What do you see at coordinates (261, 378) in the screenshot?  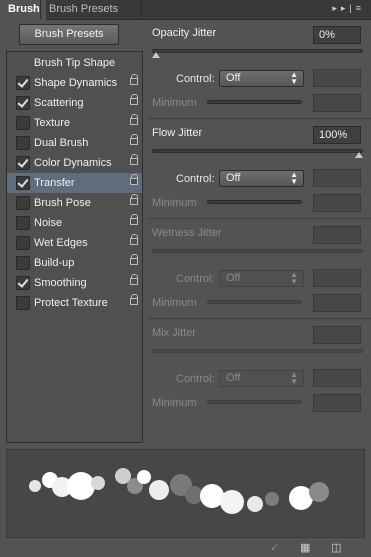 I see `mix-jitter-control-select: Off ▲ ▼` at bounding box center [261, 378].